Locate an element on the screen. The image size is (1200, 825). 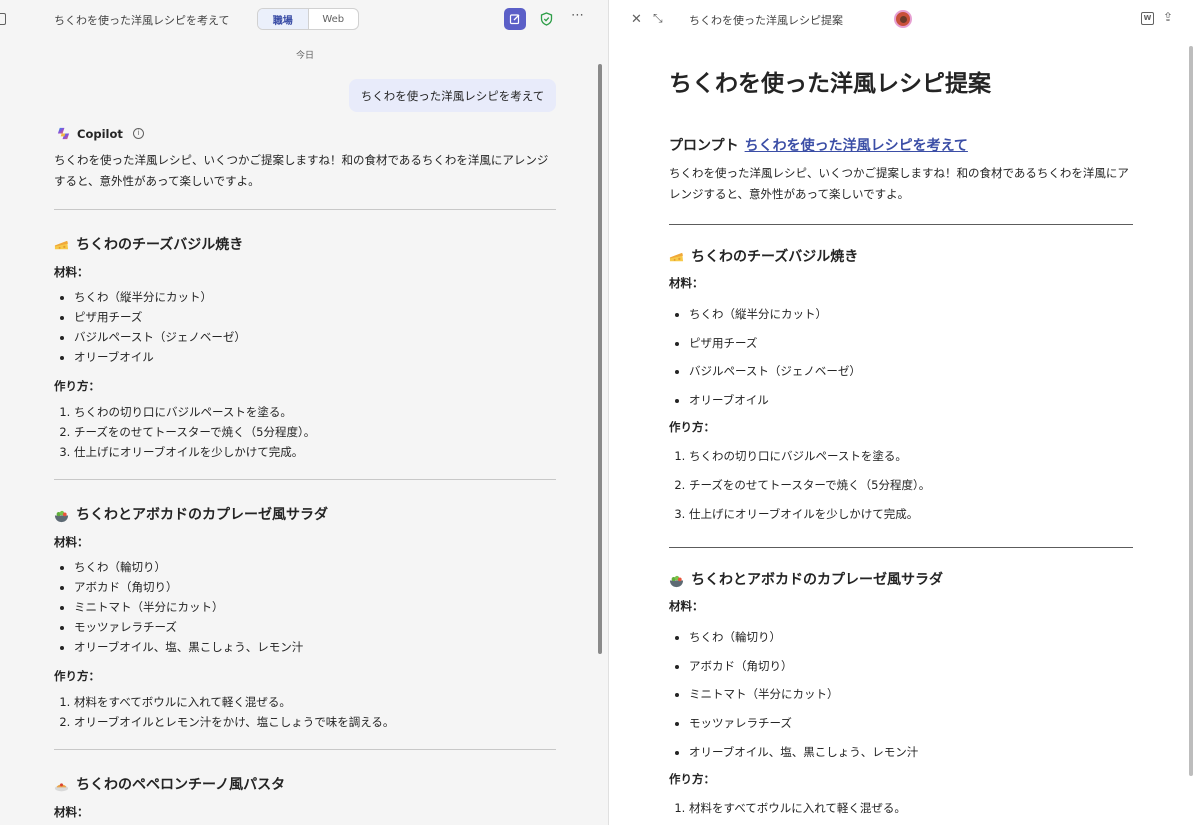
copilot-logo-icon is located at coordinates (63, 133).